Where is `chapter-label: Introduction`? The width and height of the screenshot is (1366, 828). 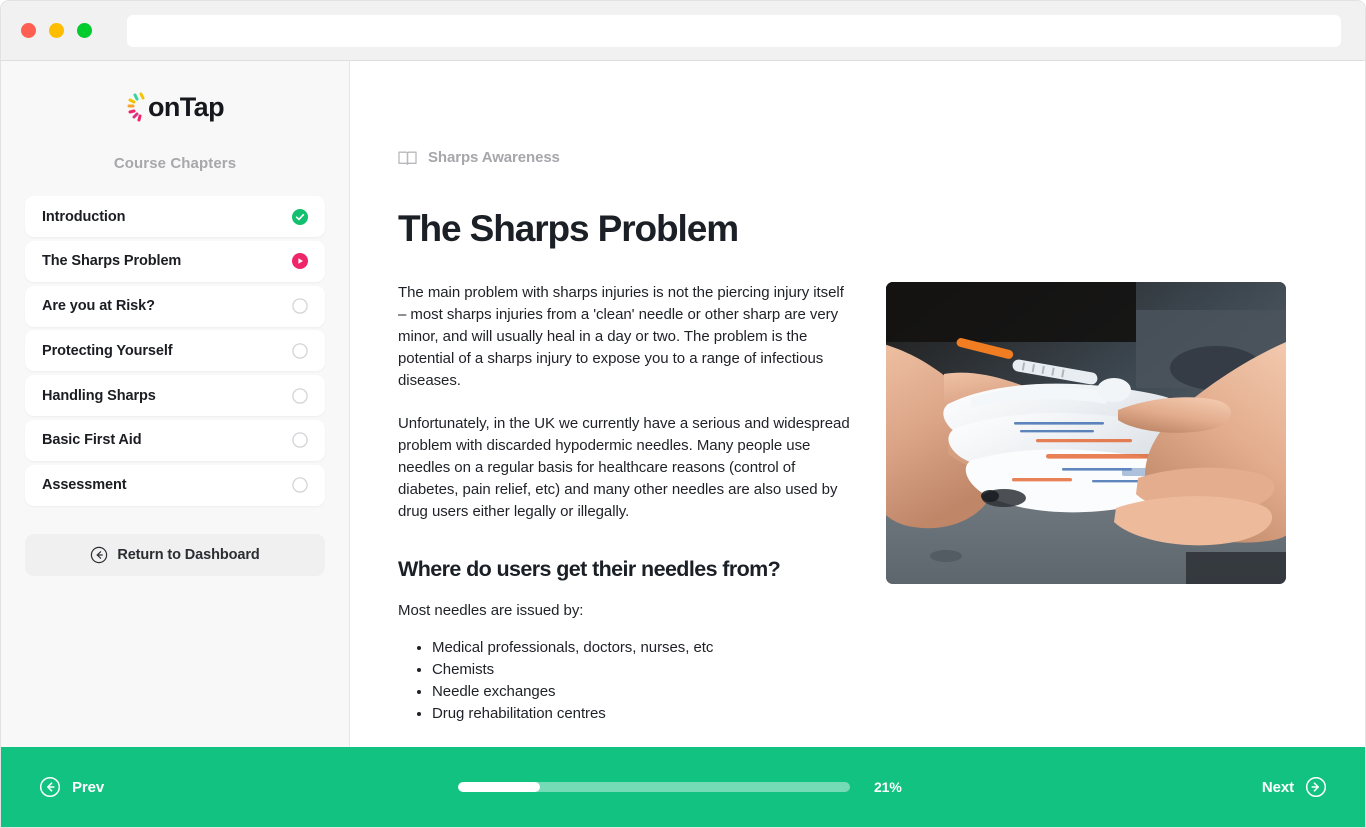 chapter-label: Introduction is located at coordinates (84, 216).